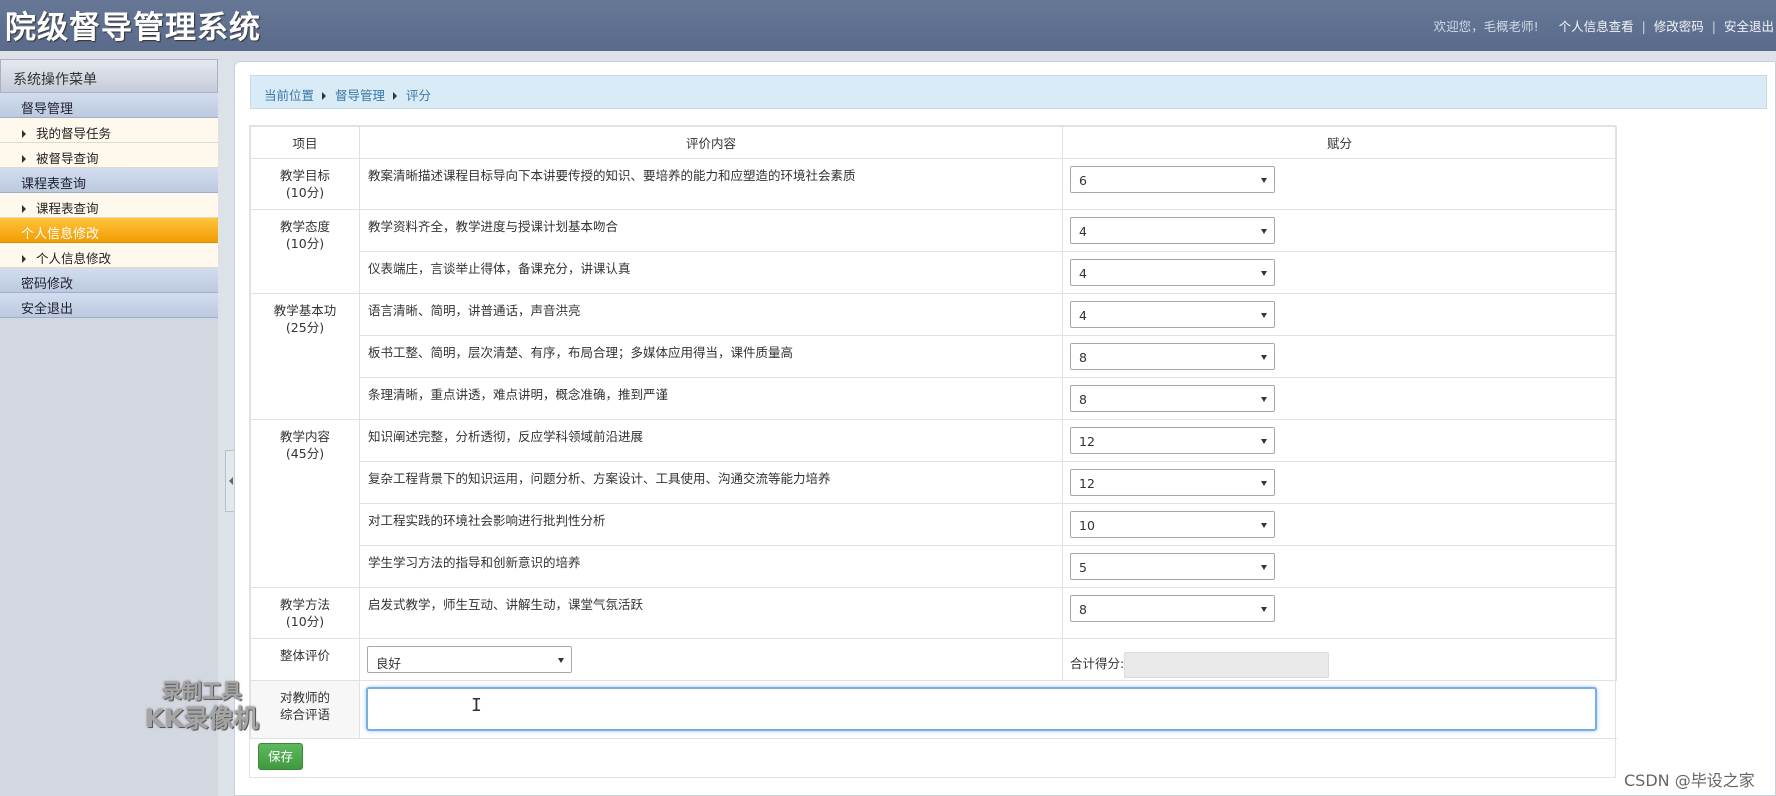 This screenshot has width=1776, height=796. I want to click on item-name: 教学基本功, so click(305, 310).